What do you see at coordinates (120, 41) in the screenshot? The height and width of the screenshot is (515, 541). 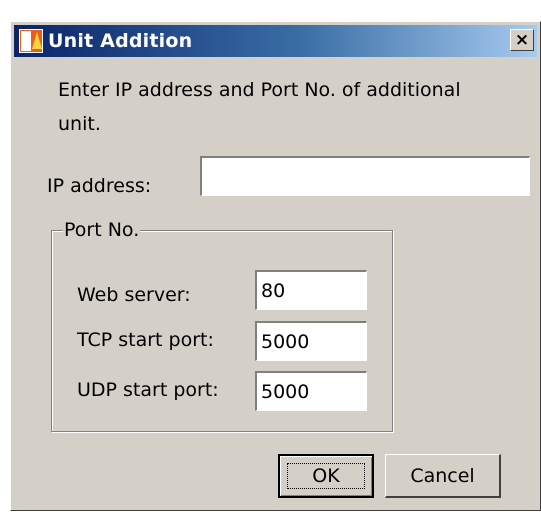 I see `dialog-title: Unit Addition` at bounding box center [120, 41].